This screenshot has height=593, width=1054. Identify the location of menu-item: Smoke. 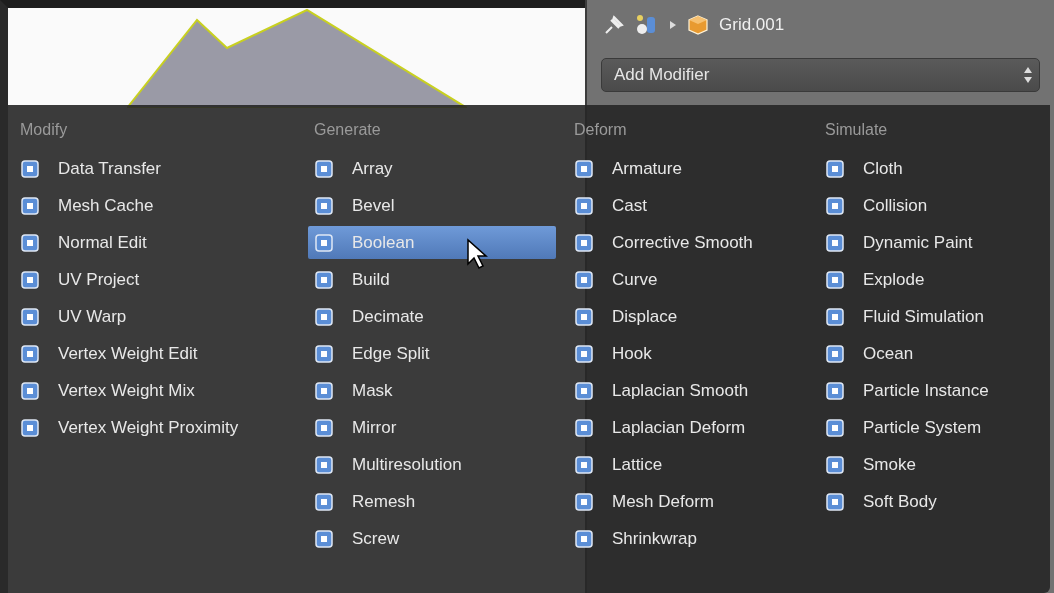
(928, 464).